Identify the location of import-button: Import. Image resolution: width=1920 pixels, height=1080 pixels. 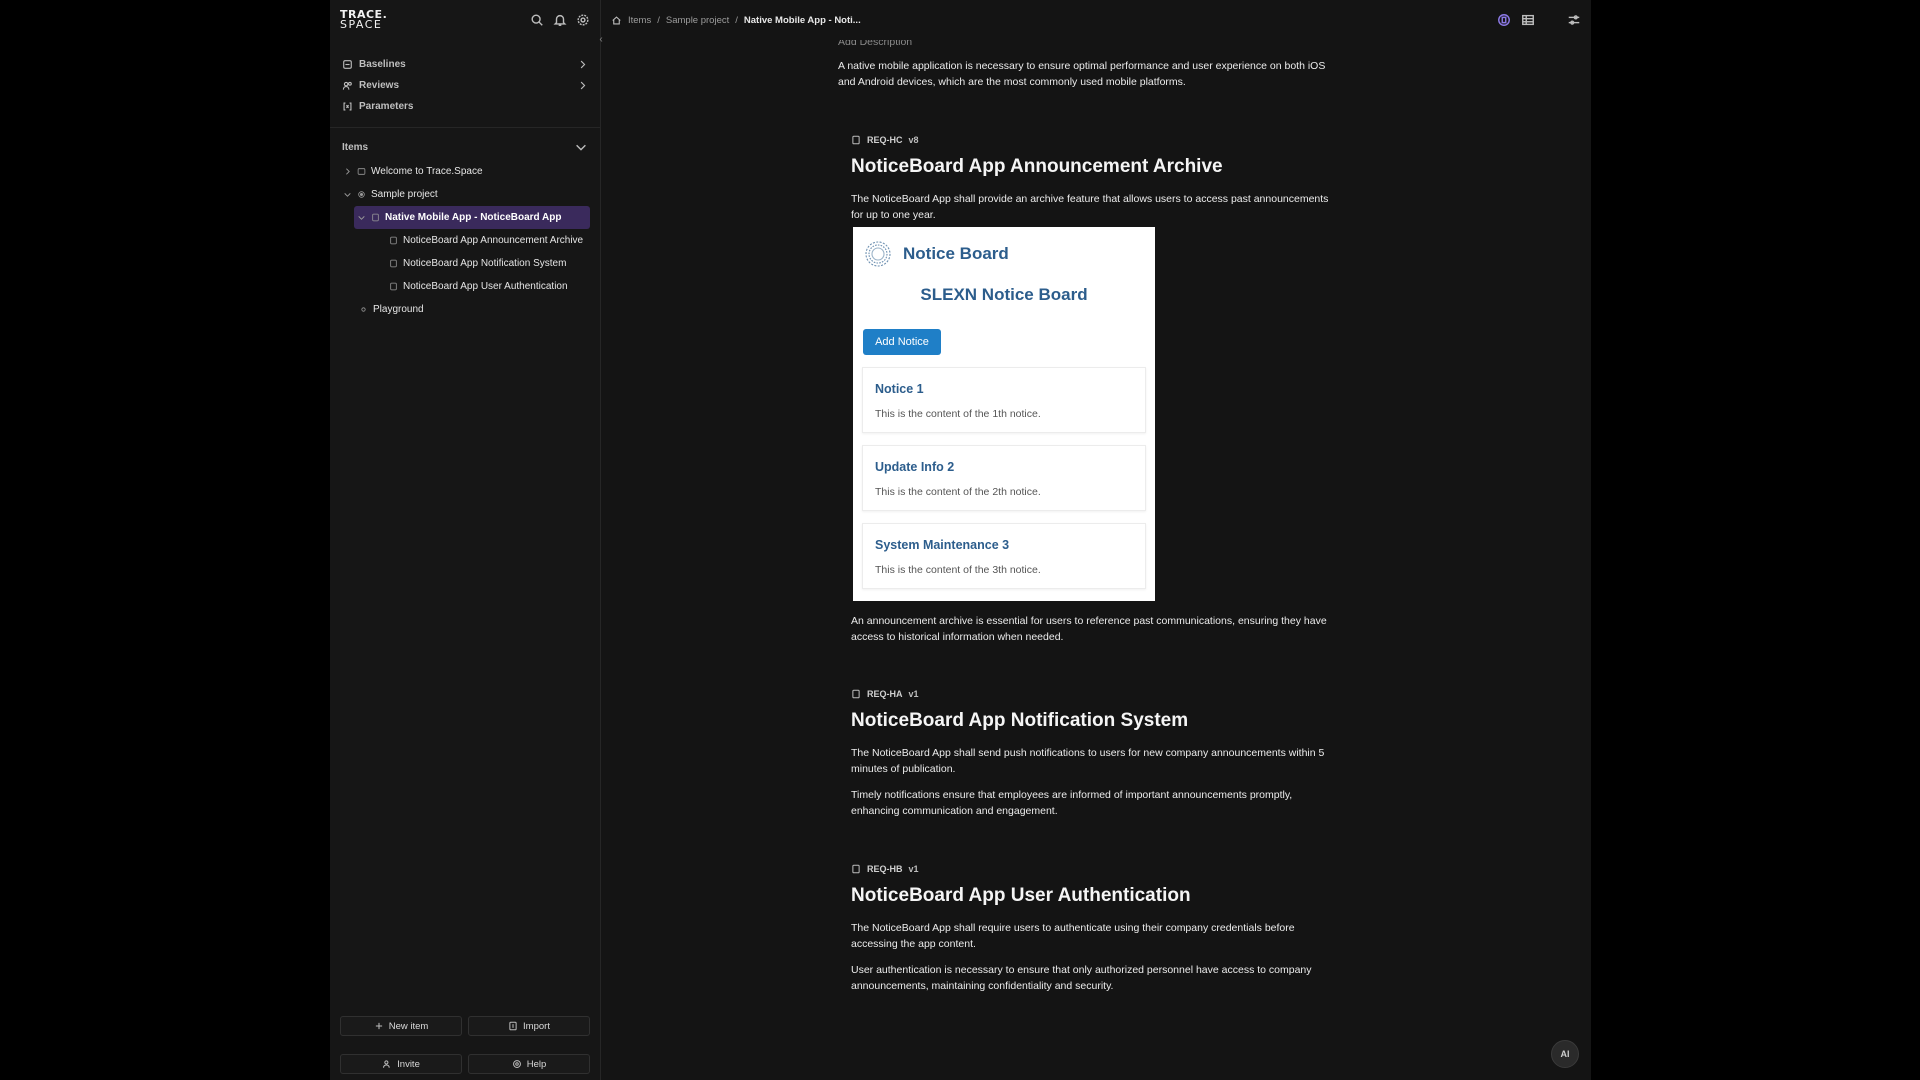
(529, 1026).